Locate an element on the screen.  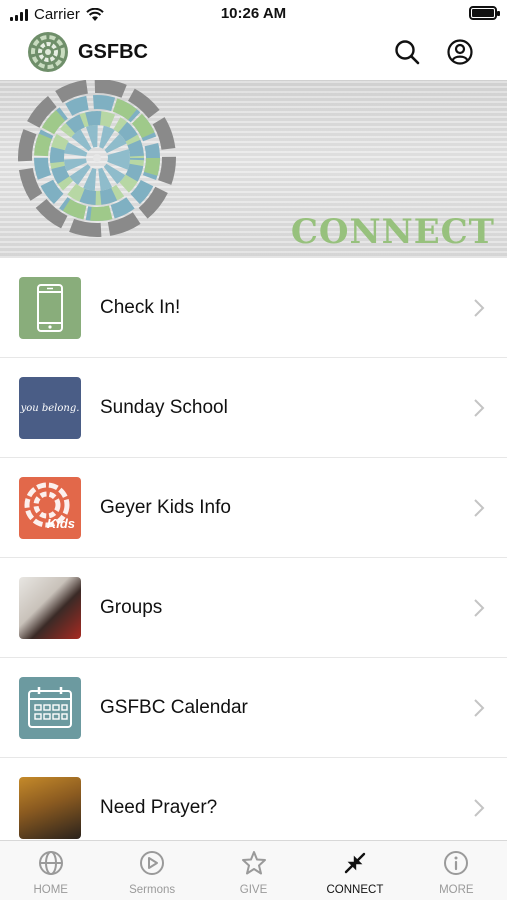
tab-connect: CONNECT is located at coordinates (354, 870).